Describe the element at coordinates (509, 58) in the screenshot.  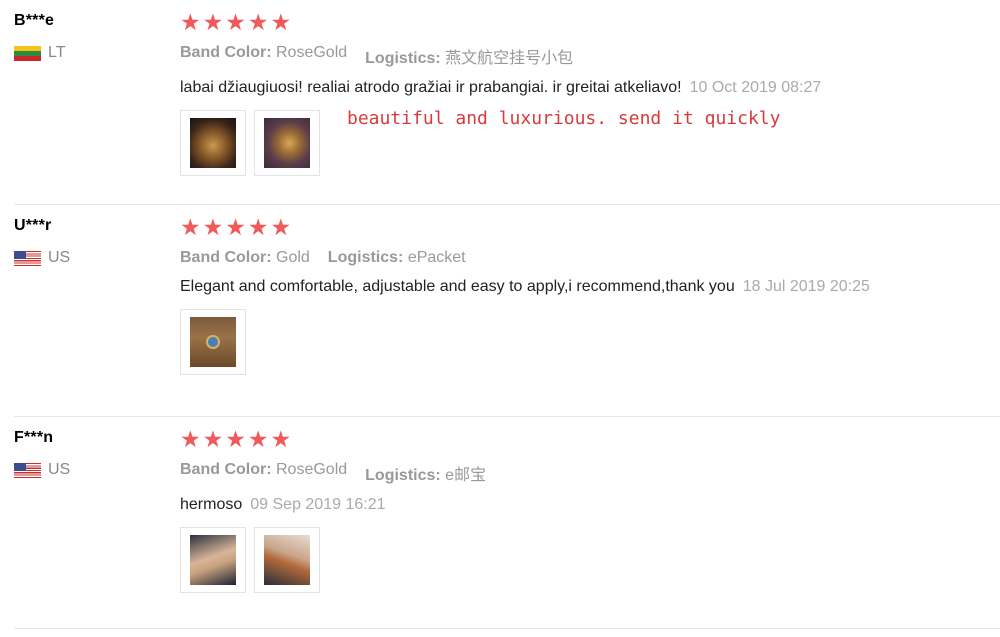
I see `logistics-value: 燕文航空挂号小包` at that location.